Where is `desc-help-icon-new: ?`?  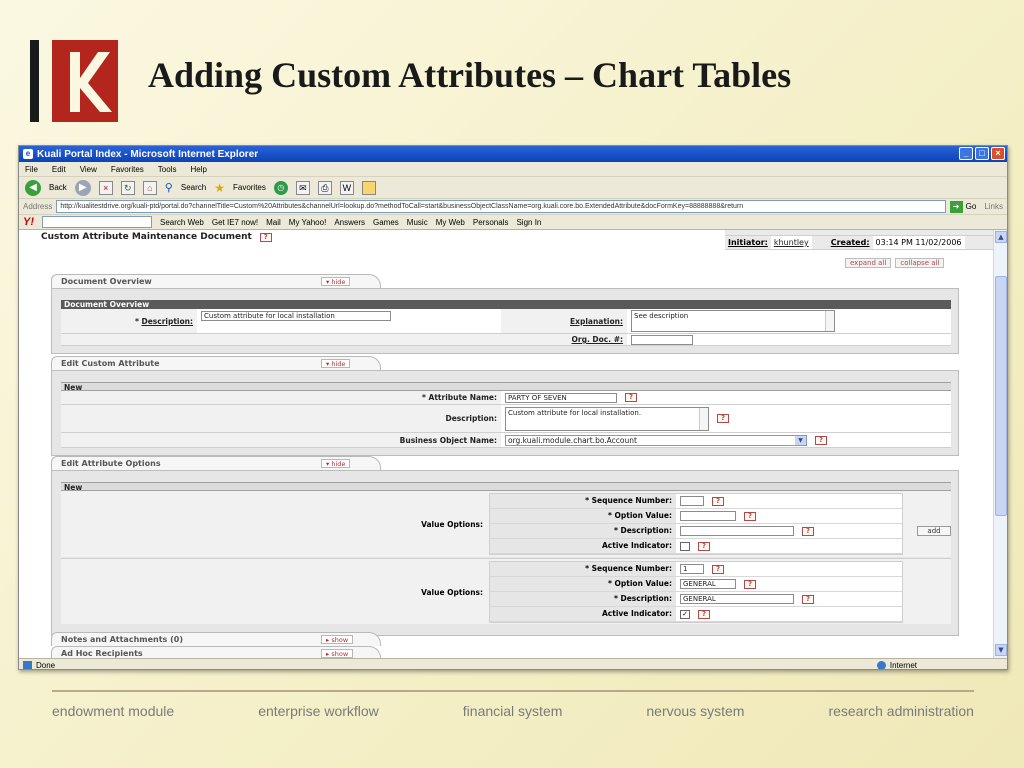
desc-help-icon-new: ? is located at coordinates (808, 531).